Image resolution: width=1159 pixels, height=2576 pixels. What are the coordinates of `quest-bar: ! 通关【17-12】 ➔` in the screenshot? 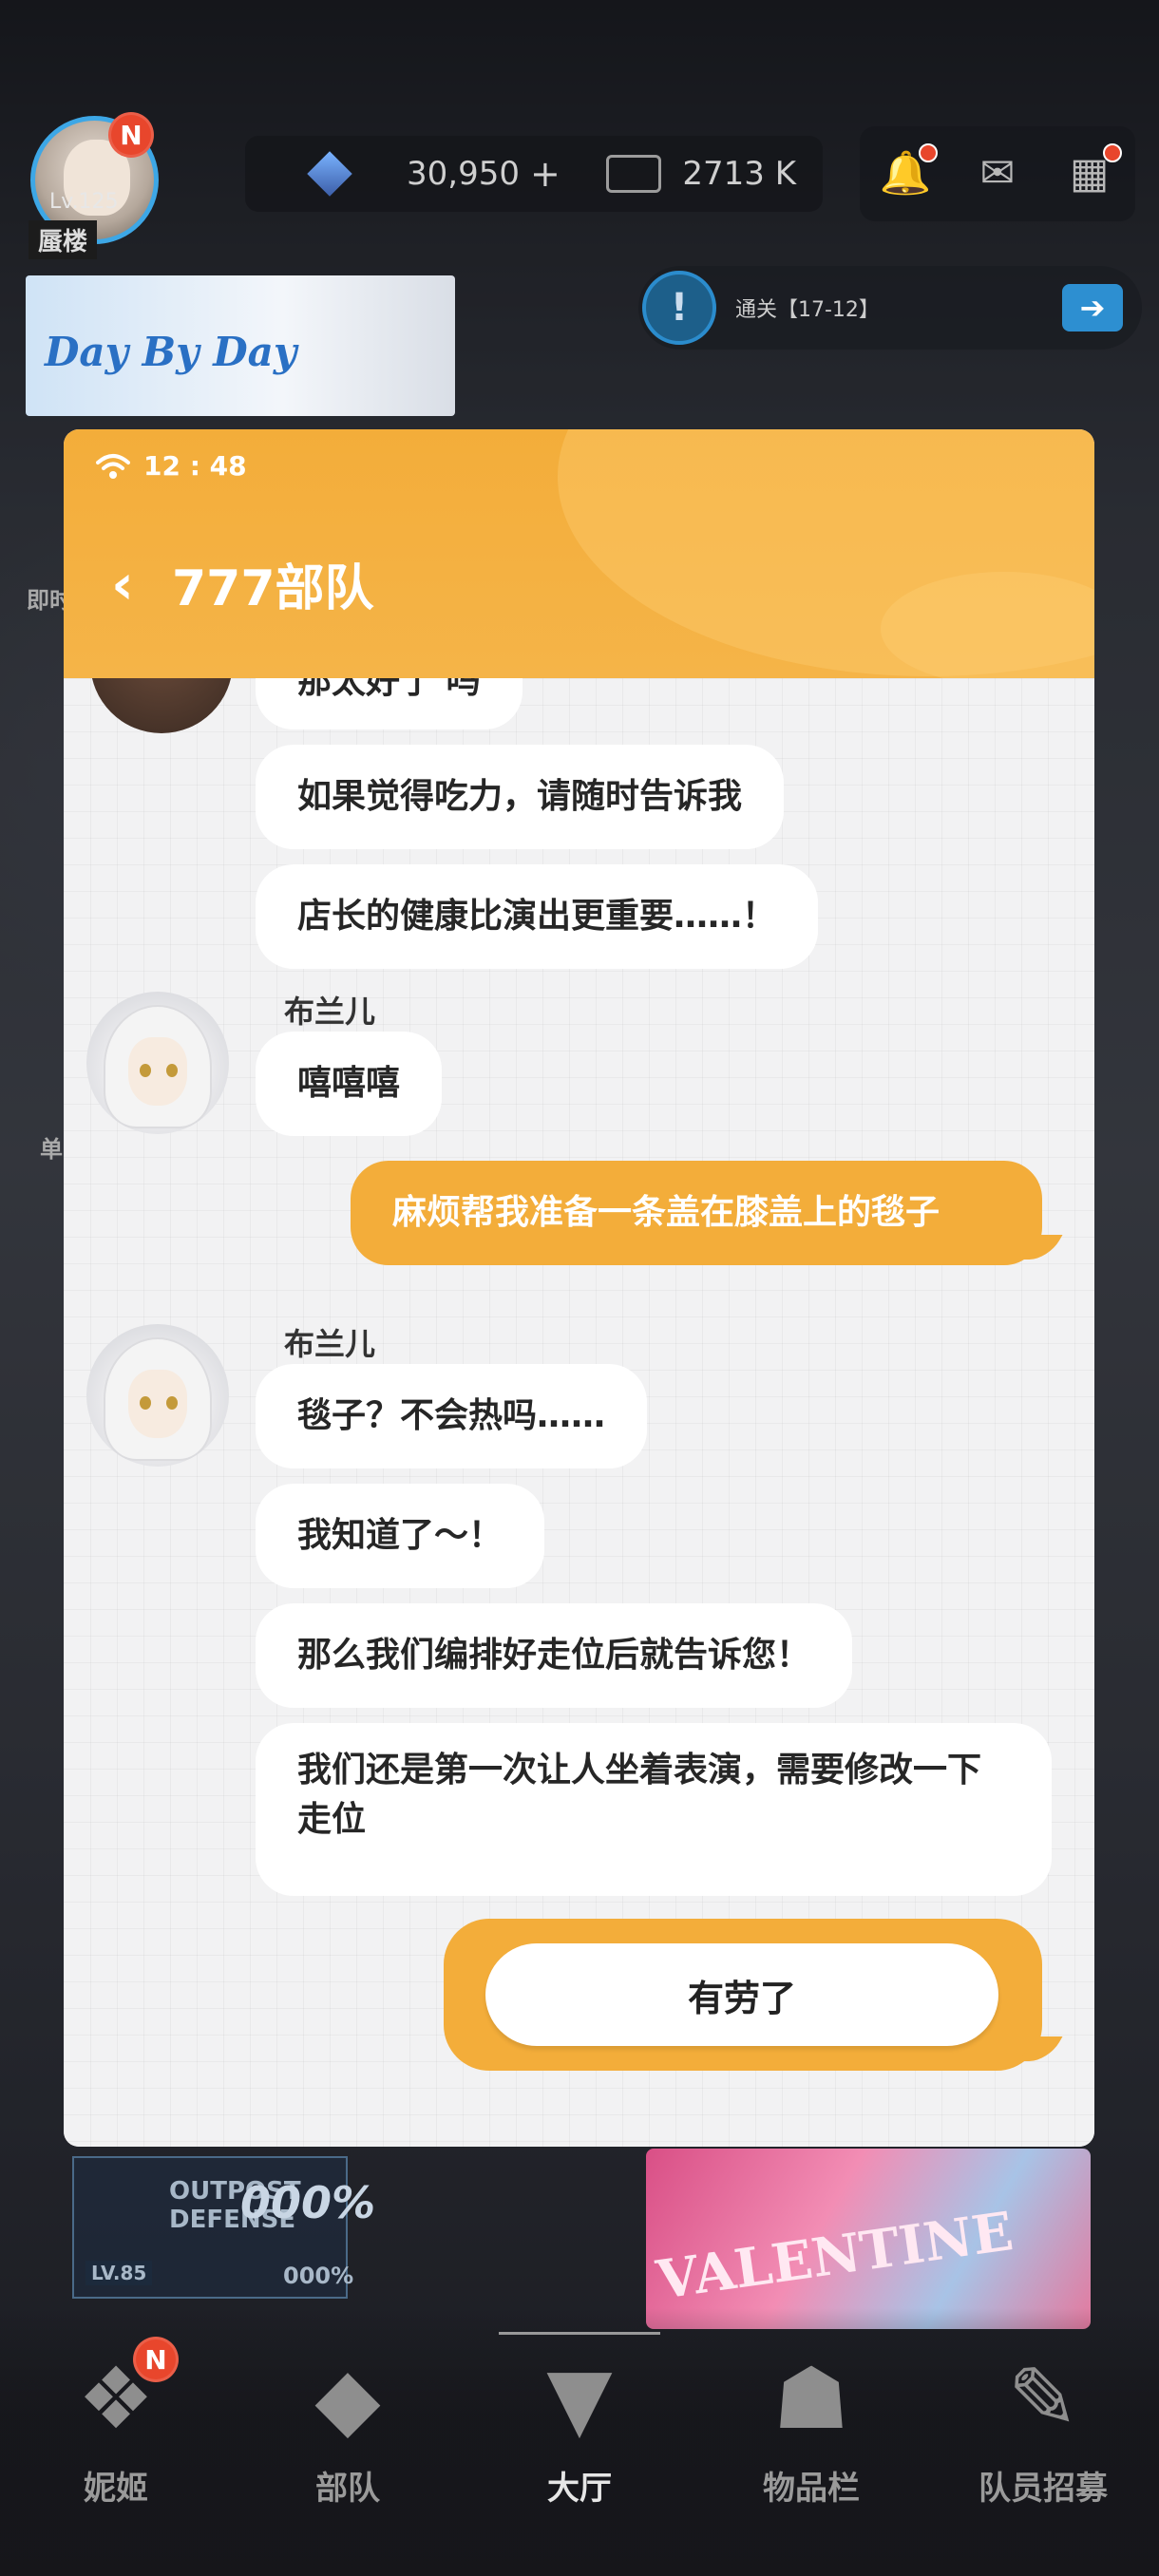 It's located at (890, 308).